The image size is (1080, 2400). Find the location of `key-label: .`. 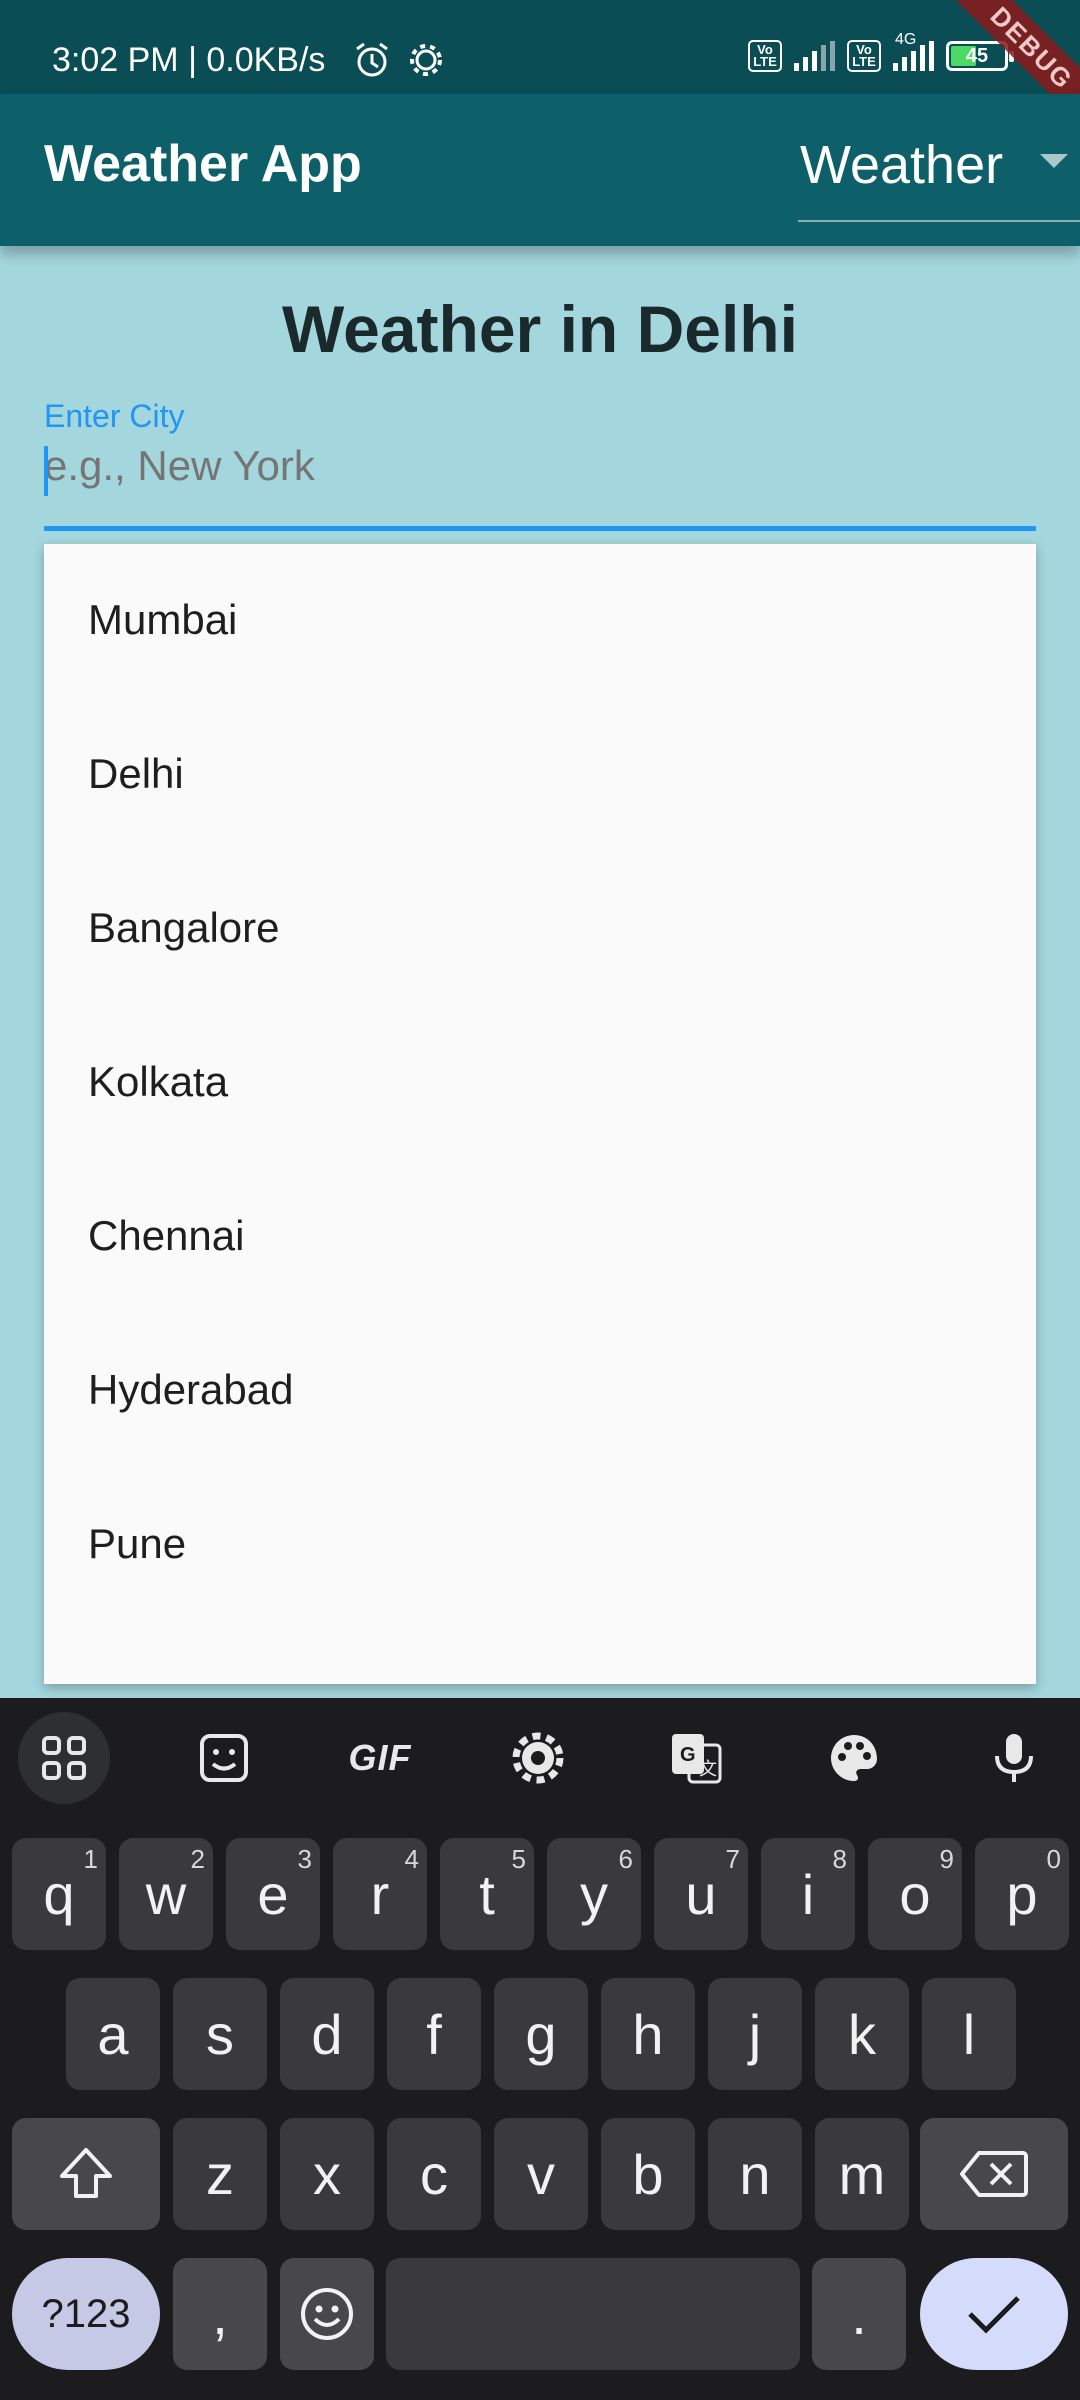

key-label: . is located at coordinates (859, 2314).